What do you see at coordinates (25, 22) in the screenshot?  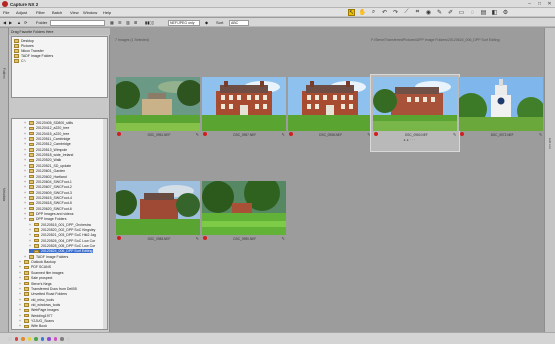 I see `refresh-icon: ⟳` at bounding box center [25, 22].